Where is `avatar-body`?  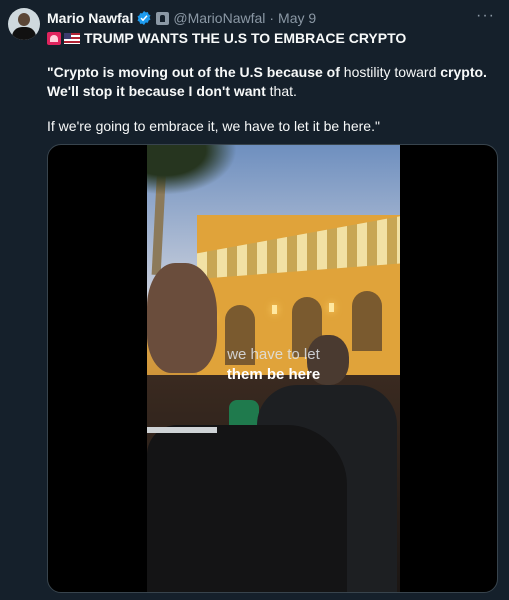 avatar-body is located at coordinates (24, 33).